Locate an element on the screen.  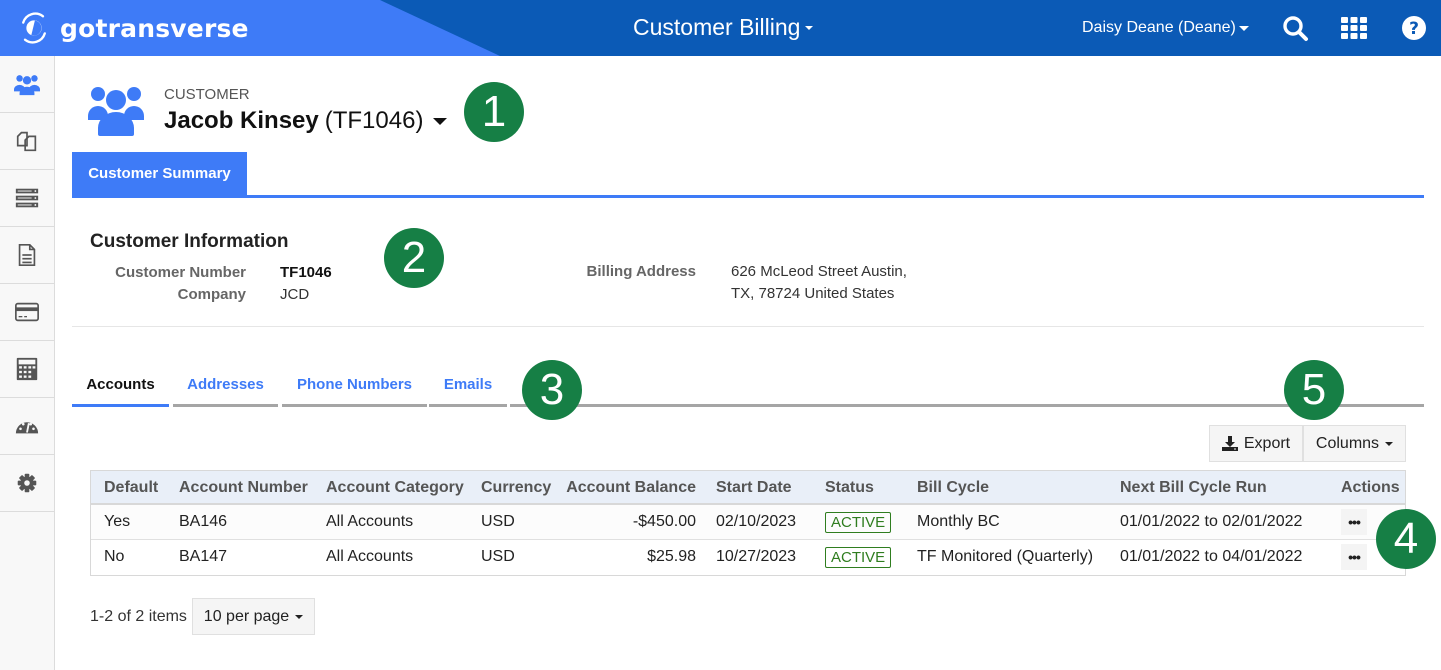
calculator-icon is located at coordinates (27, 369).